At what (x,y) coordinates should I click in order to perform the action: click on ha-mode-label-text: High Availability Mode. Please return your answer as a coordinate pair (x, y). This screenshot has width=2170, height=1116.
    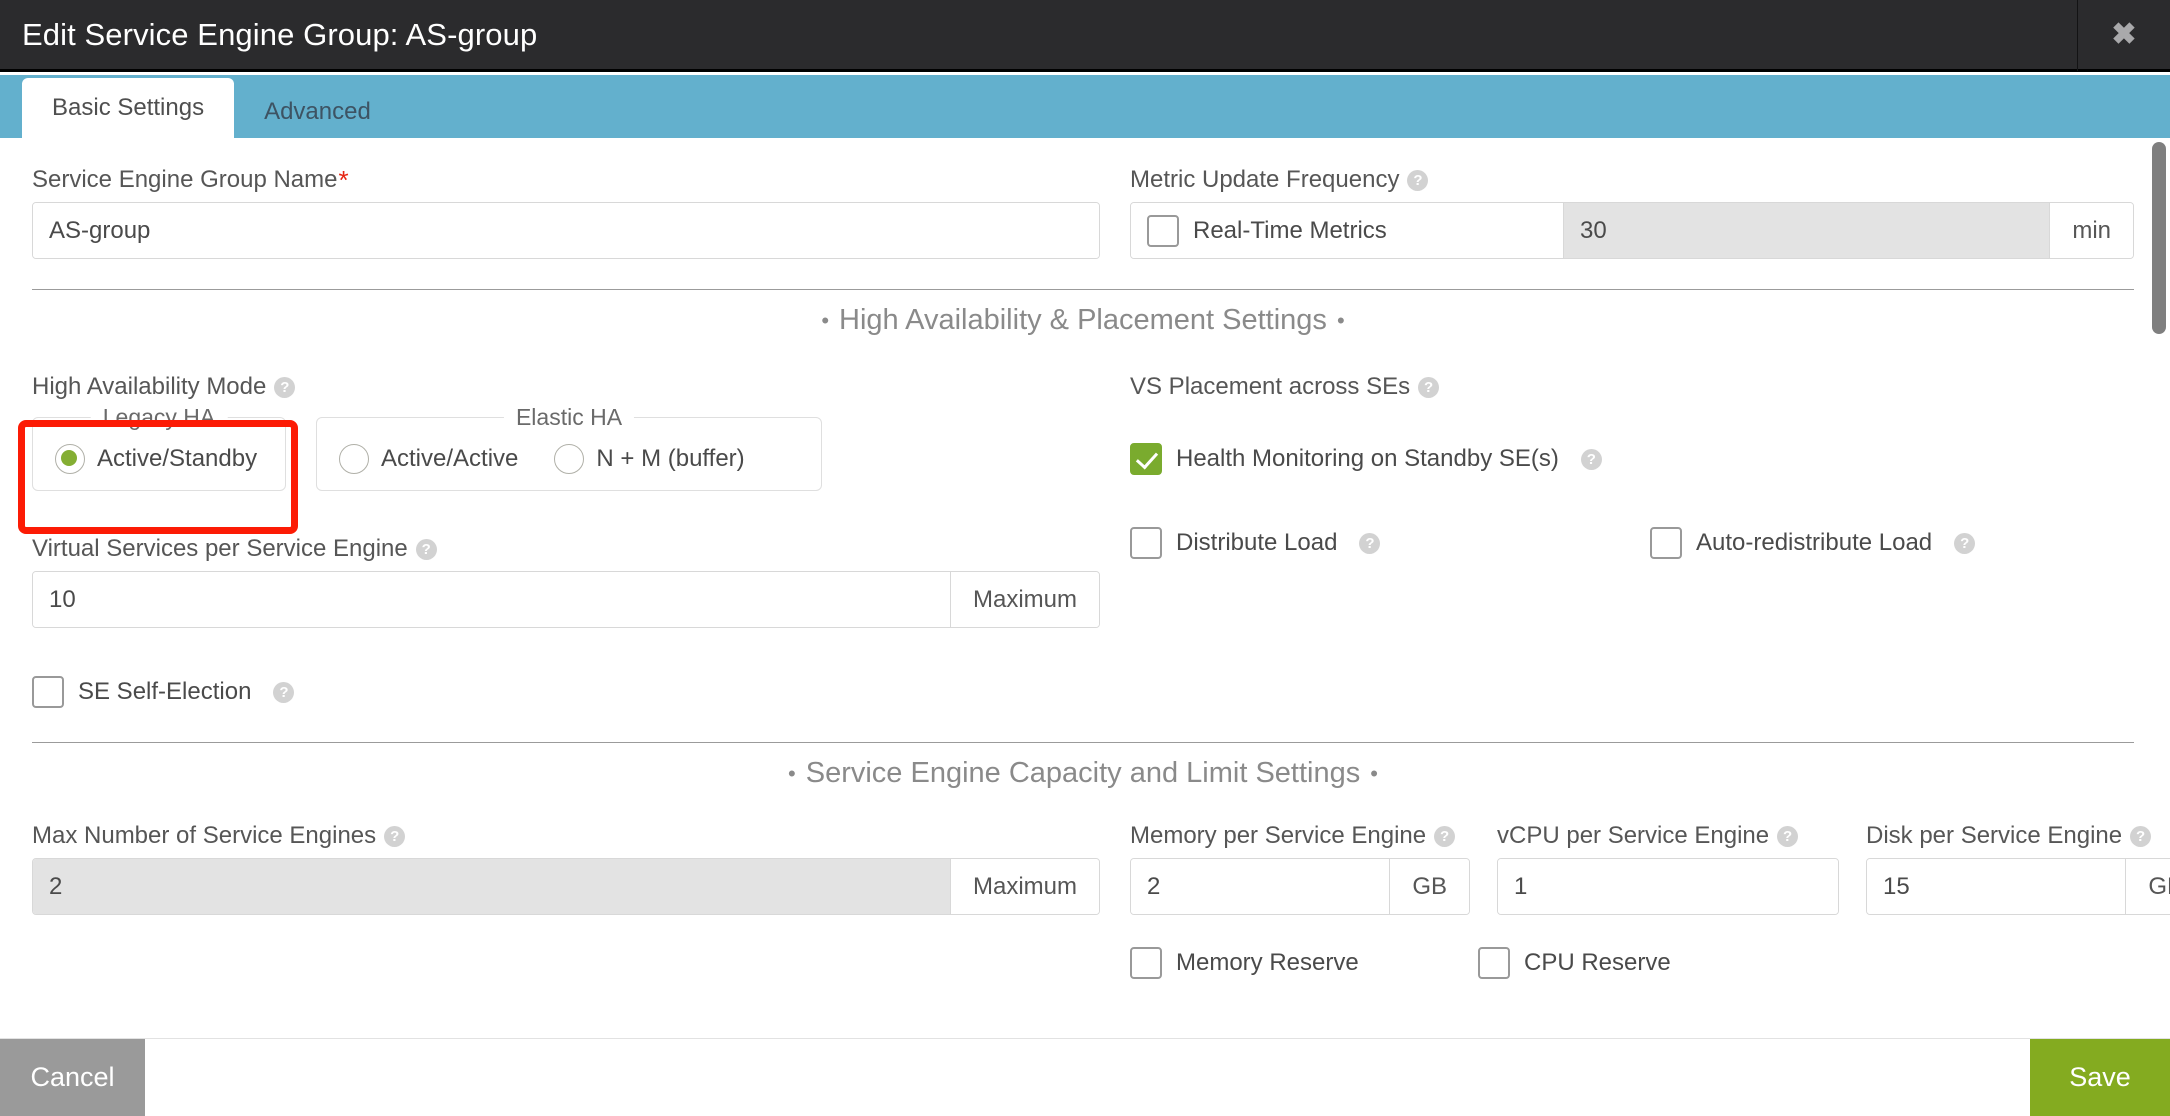
    Looking at the image, I should click on (149, 386).